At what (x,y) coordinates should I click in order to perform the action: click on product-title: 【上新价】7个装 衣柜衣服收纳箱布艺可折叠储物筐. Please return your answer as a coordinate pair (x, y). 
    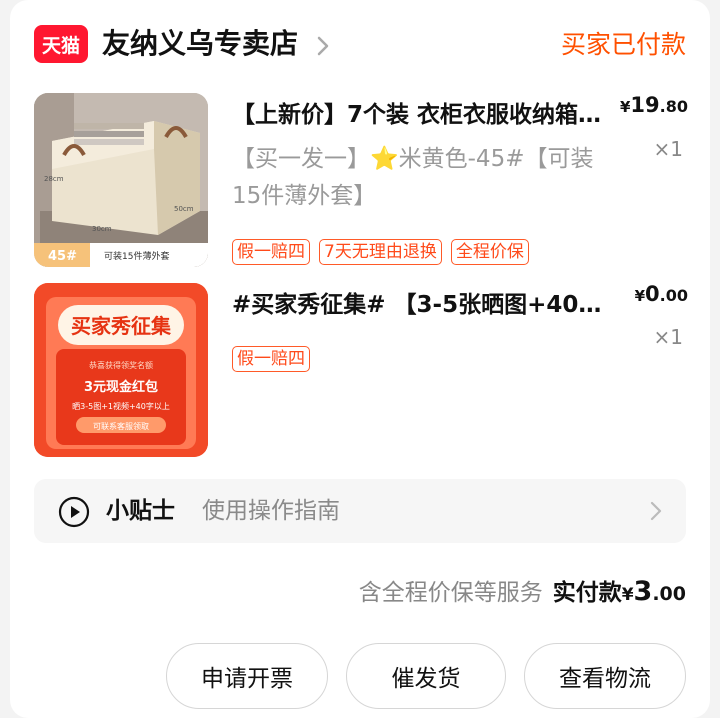
    Looking at the image, I should click on (421, 115).